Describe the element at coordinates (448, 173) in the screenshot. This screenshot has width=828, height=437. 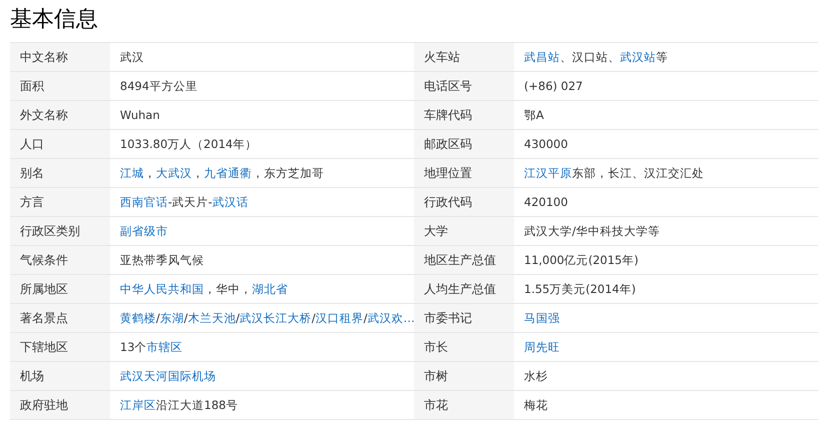
I see `field-label: 地理位置` at that location.